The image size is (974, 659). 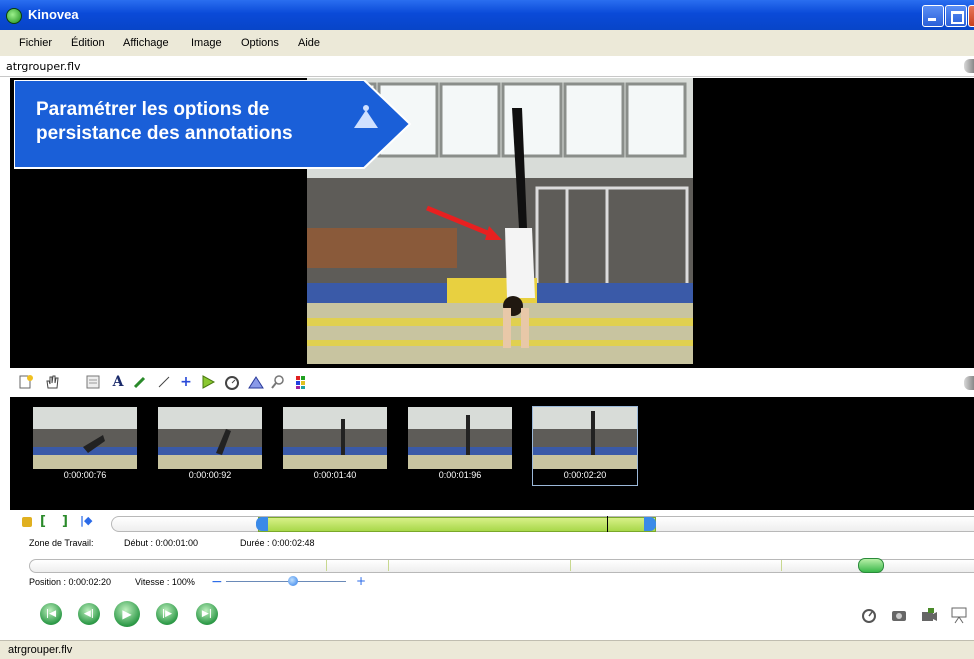 I want to click on position-track, so click(x=501, y=566).